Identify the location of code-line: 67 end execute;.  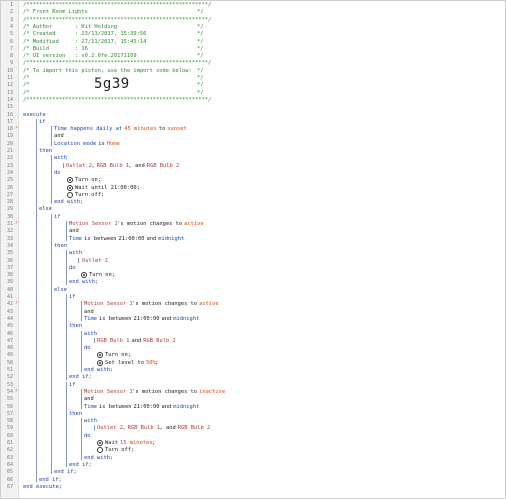
(253, 487).